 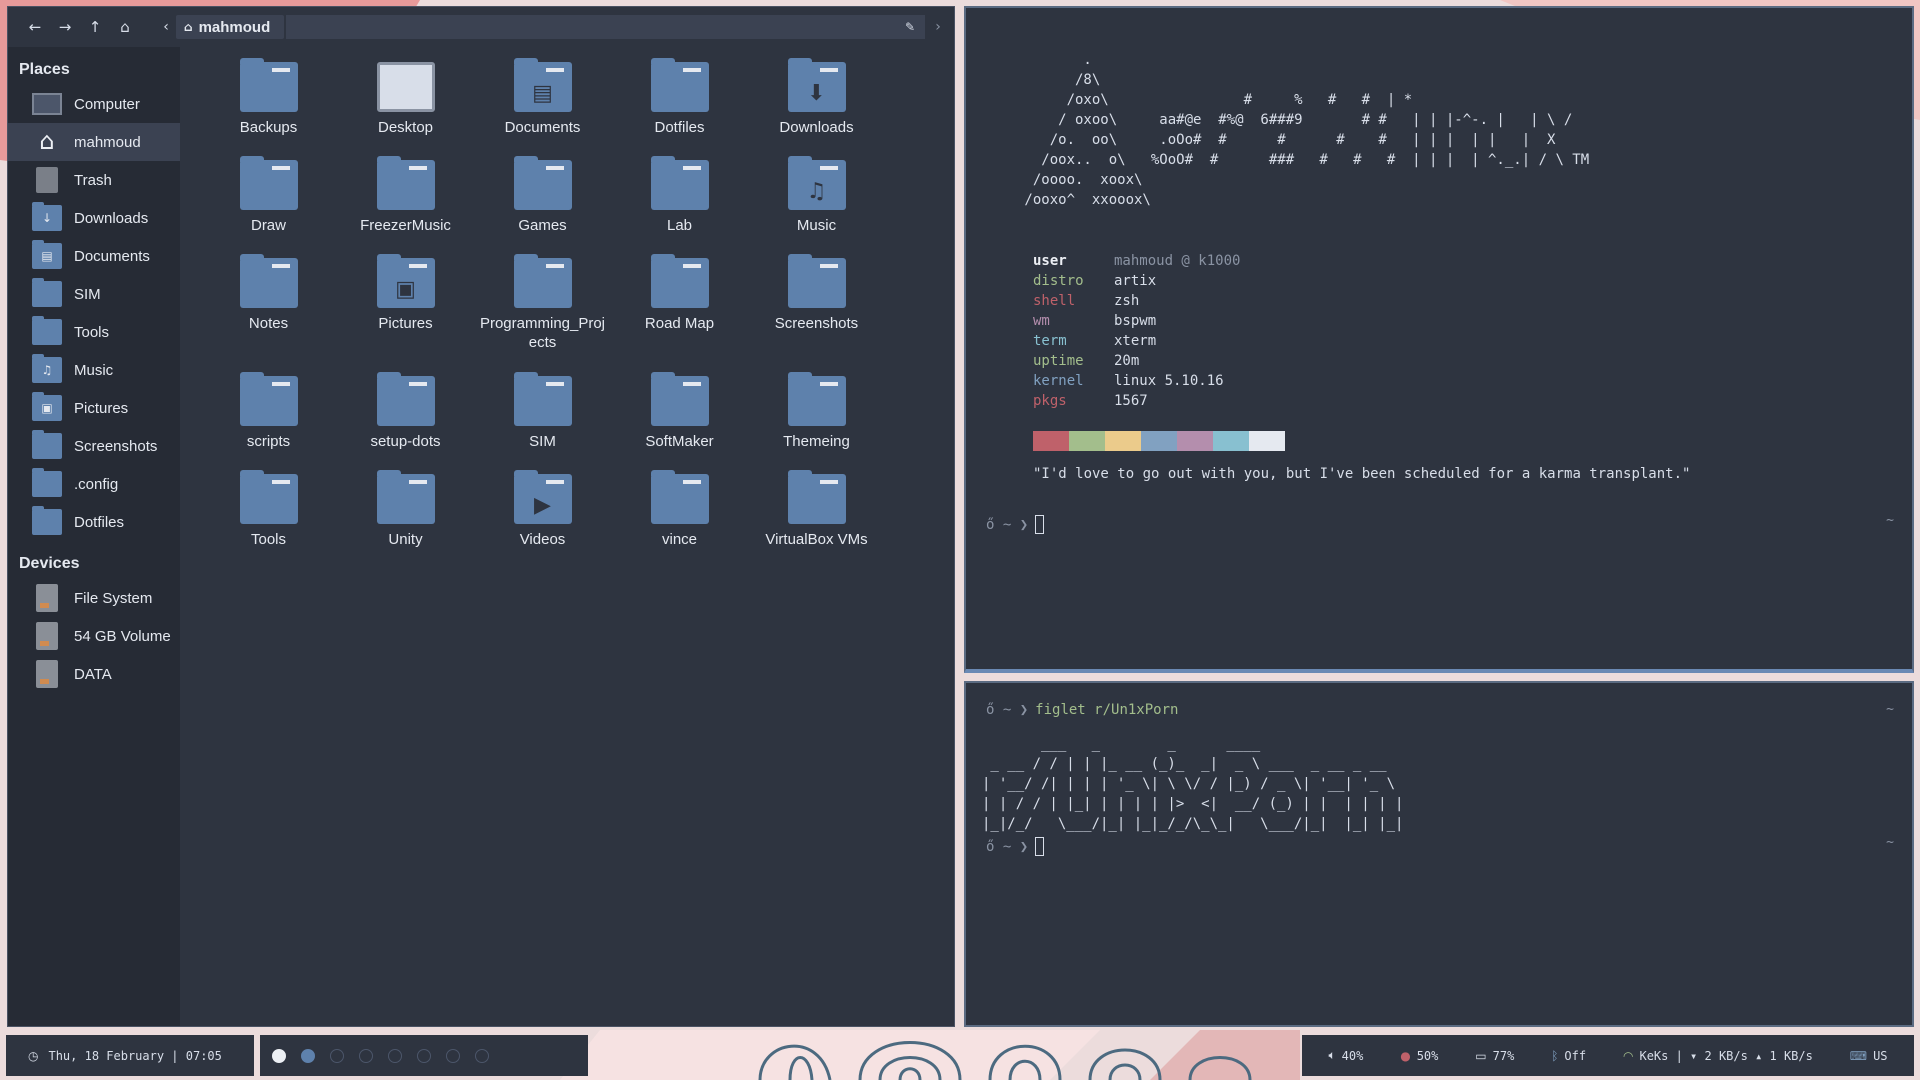 I want to click on volume-icon: 🔈︎, so click(x=1332, y=1055).